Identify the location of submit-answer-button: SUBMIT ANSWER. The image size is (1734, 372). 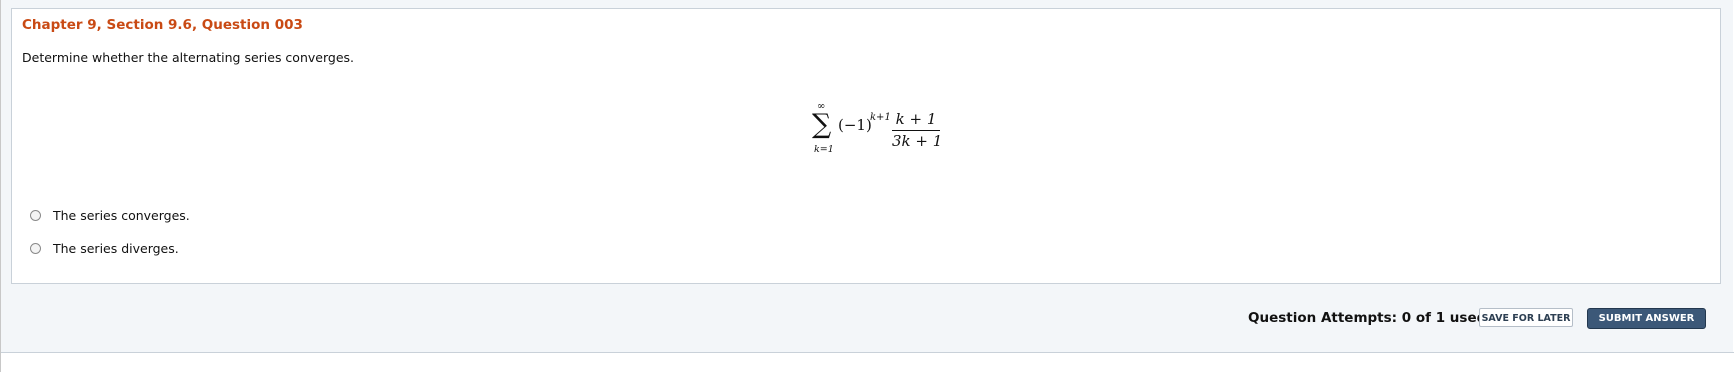
(1646, 318).